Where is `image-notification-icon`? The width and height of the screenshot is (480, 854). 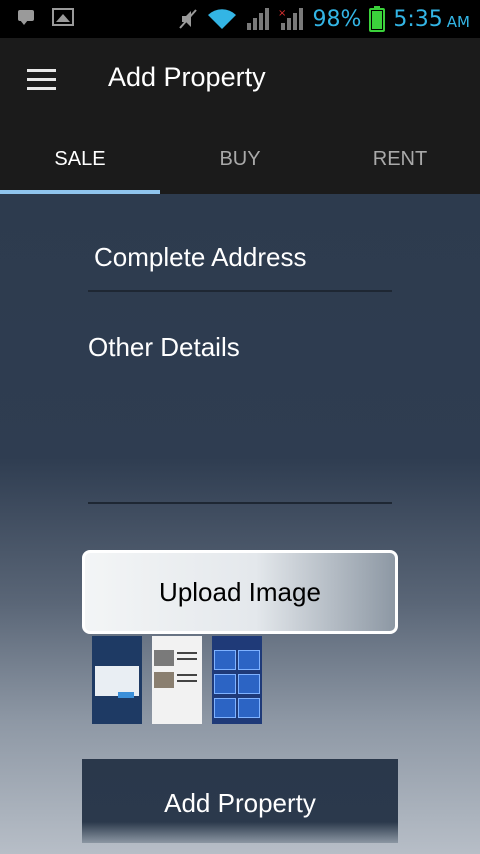
image-notification-icon is located at coordinates (63, 17).